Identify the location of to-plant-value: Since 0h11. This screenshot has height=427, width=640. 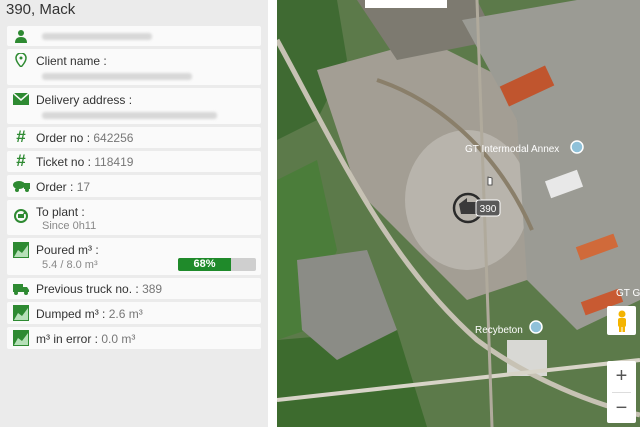
(69, 226).